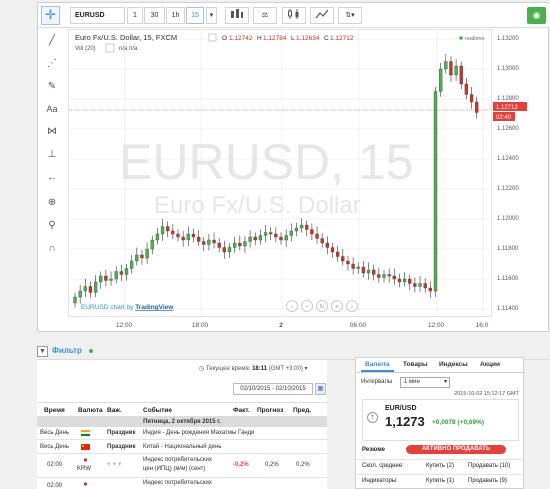 The width and height of the screenshot is (550, 489). I want to click on price-tick-label: 1.12400, so click(508, 159).